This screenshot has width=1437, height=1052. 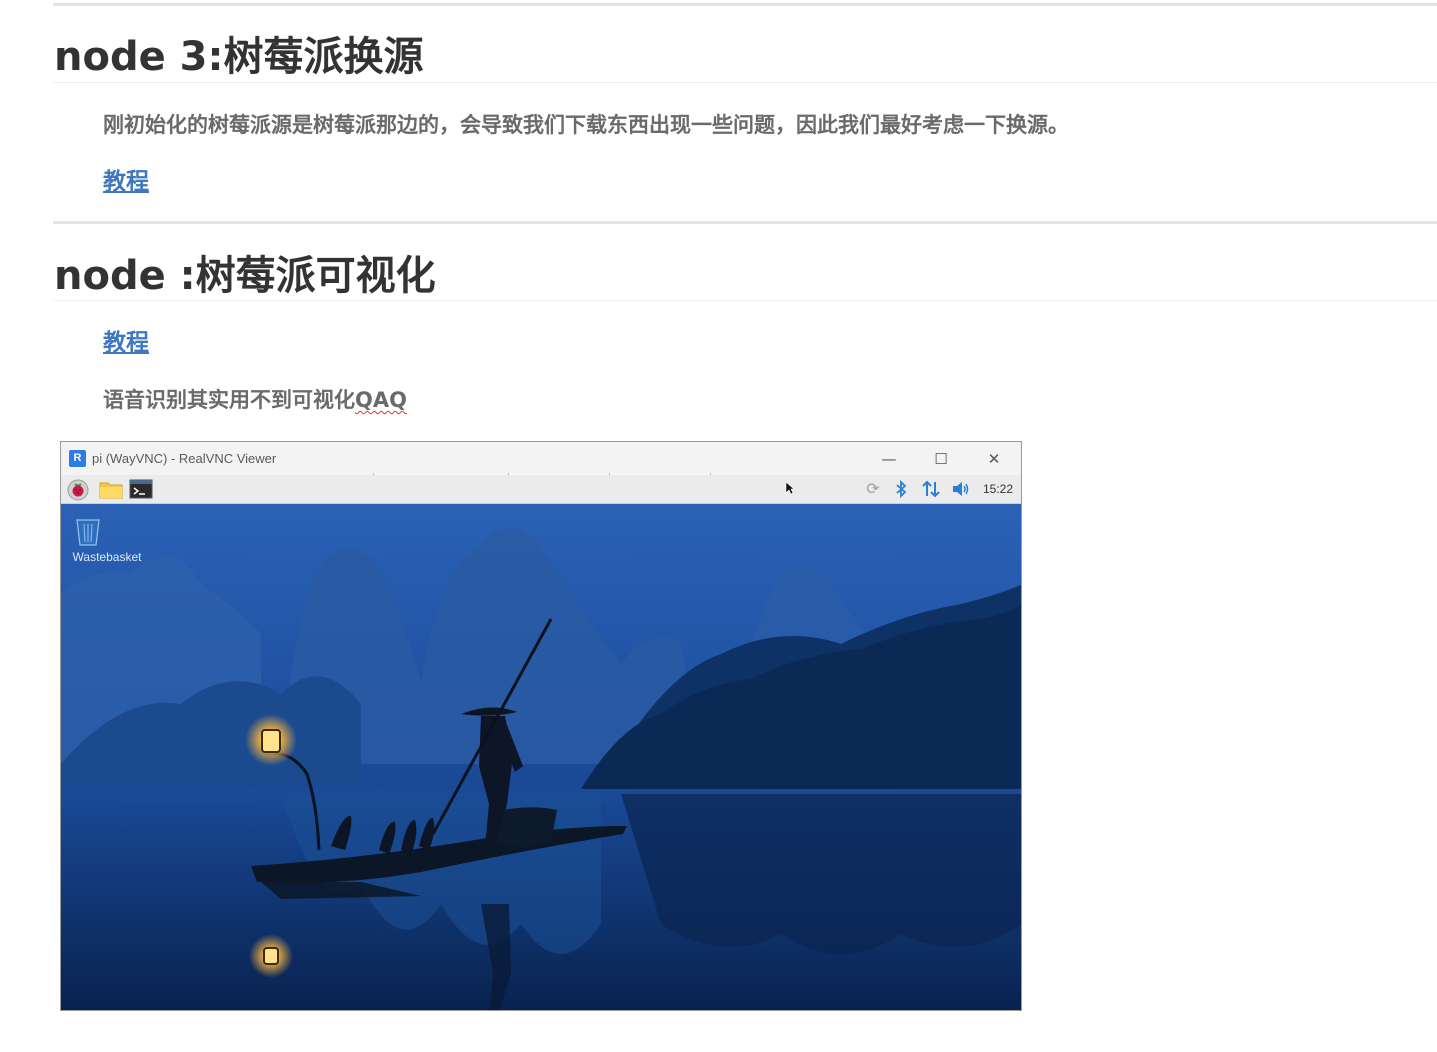 What do you see at coordinates (184, 458) in the screenshot?
I see `vnc-window-title: pi (WayVNC) - RealVNC Viewer` at bounding box center [184, 458].